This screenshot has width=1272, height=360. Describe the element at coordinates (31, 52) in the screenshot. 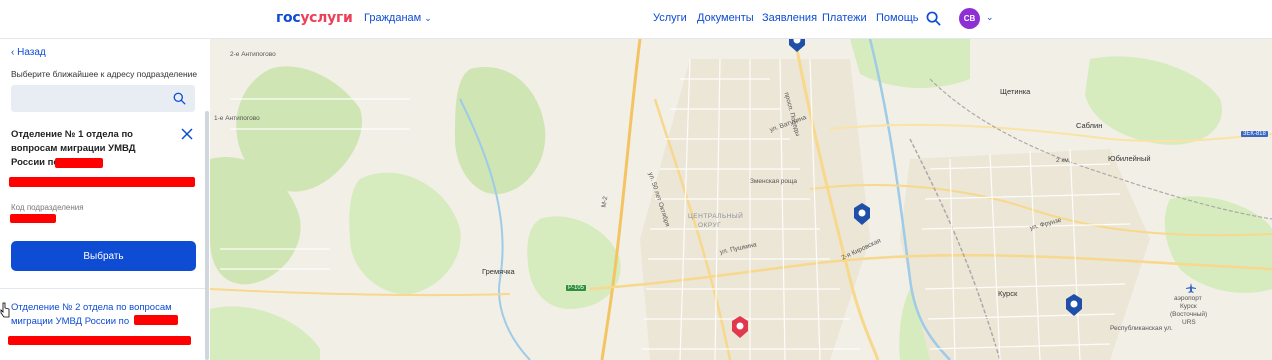

I see `back-label: Назад` at that location.